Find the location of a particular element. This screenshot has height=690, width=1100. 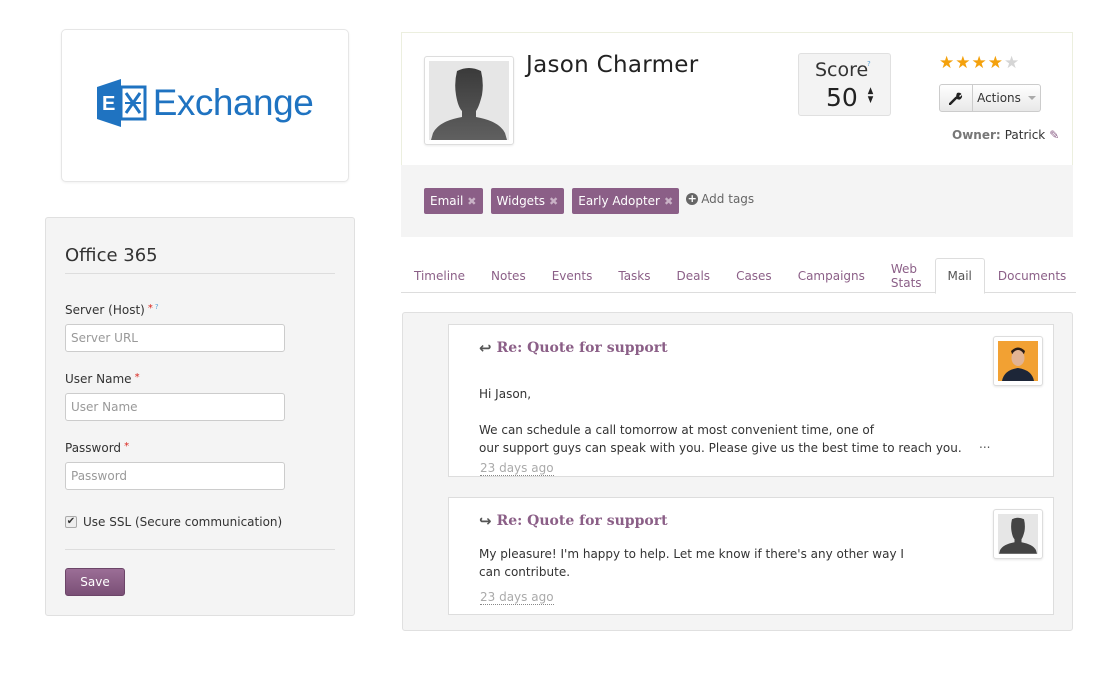

office365-title: Office 365 is located at coordinates (111, 255).